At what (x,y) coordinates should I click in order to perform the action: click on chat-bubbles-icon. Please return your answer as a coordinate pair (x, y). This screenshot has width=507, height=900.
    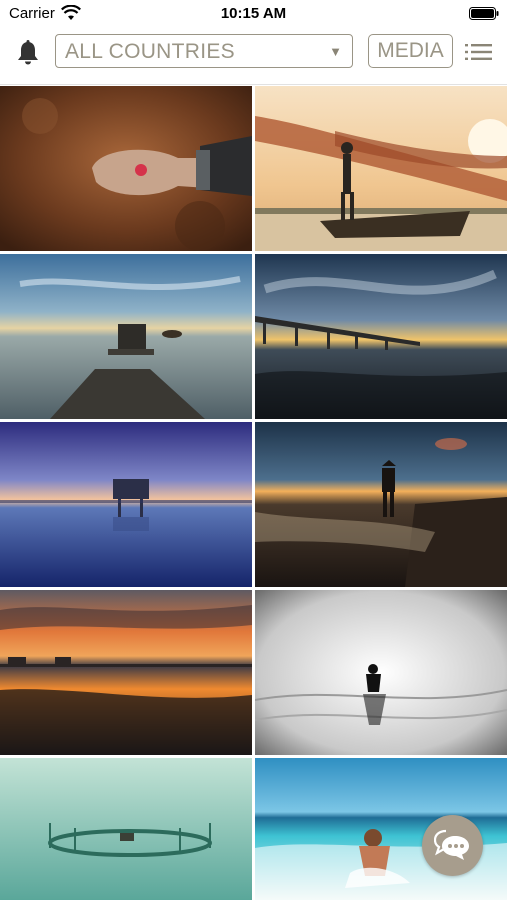
    Looking at the image, I should click on (451, 844).